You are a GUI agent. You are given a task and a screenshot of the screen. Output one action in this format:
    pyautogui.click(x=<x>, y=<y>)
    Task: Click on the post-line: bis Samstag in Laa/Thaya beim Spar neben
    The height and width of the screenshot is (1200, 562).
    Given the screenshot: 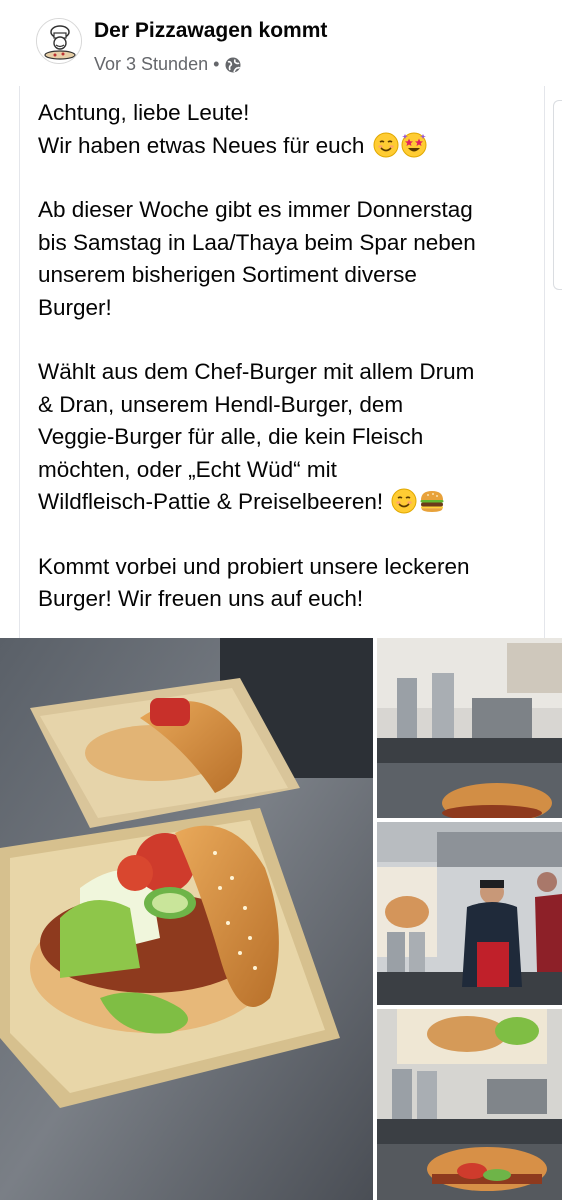 What is the action you would take?
    pyautogui.click(x=257, y=242)
    